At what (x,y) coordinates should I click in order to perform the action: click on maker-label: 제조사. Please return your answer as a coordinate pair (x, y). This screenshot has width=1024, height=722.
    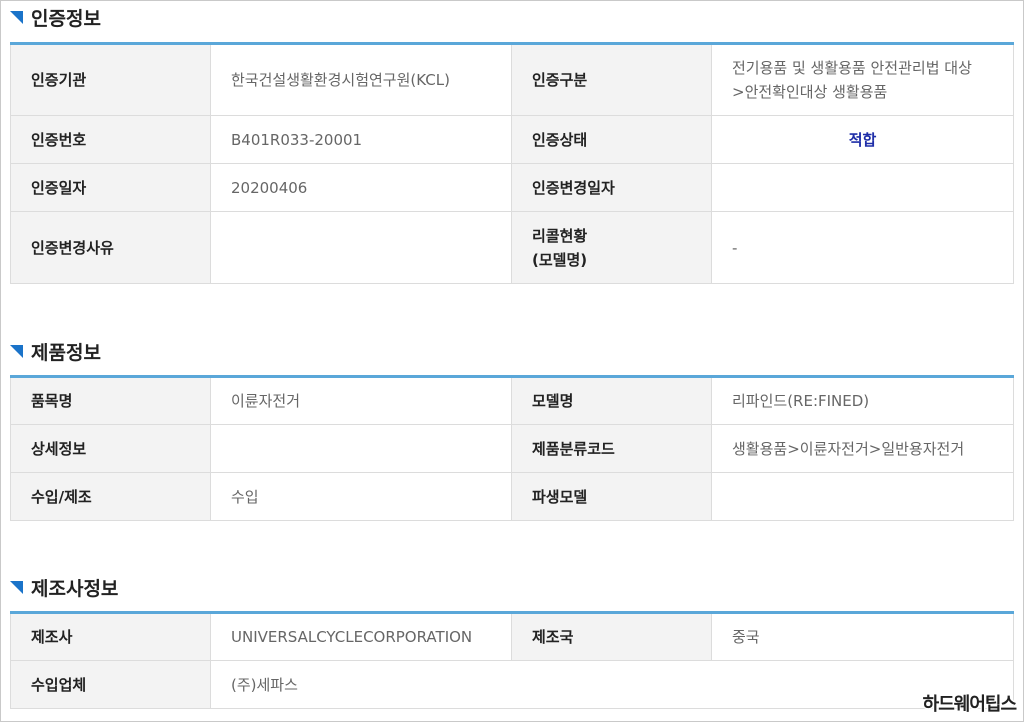
    Looking at the image, I should click on (110, 636).